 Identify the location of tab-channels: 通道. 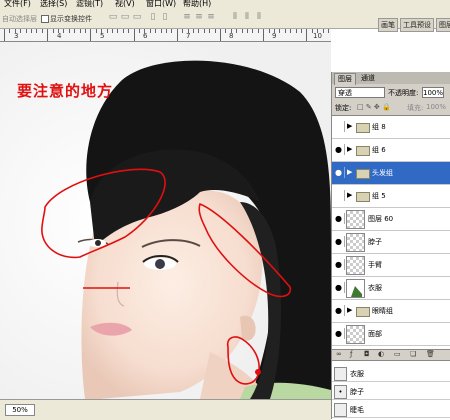
(368, 78).